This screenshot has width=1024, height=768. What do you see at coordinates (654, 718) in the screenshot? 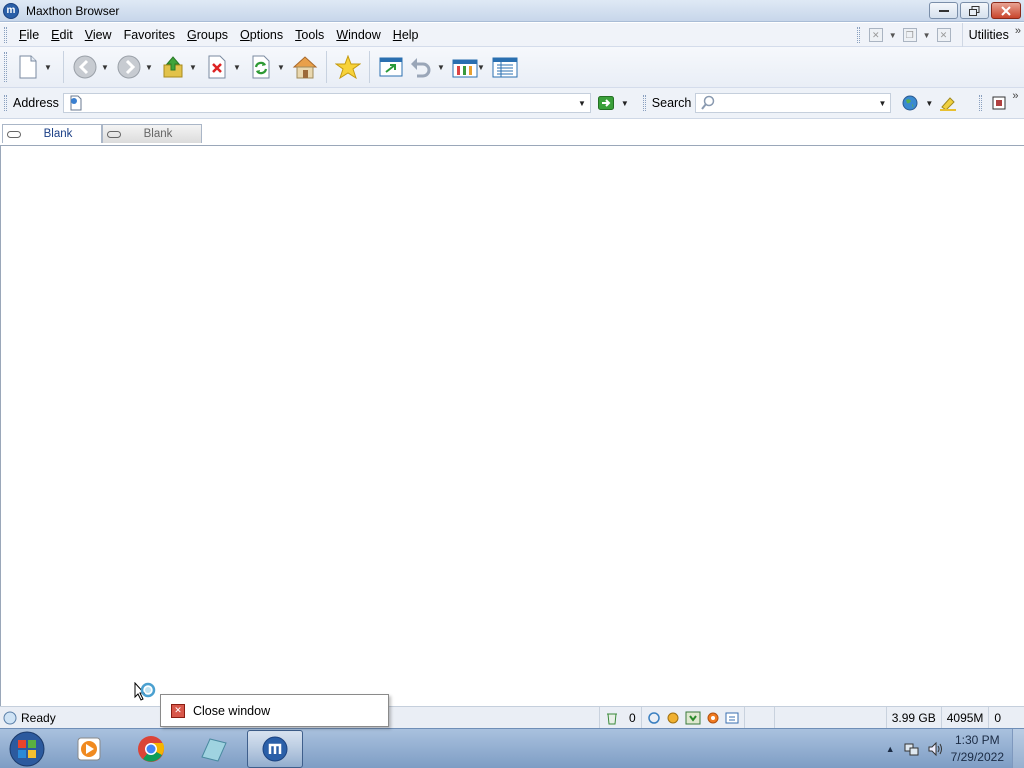
I see `network-status-icon` at bounding box center [654, 718].